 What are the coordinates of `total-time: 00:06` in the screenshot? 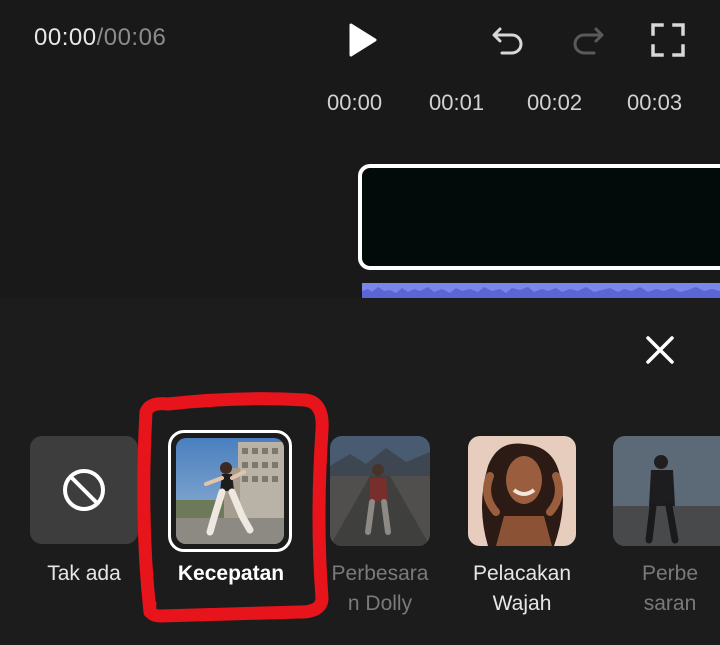 It's located at (135, 37).